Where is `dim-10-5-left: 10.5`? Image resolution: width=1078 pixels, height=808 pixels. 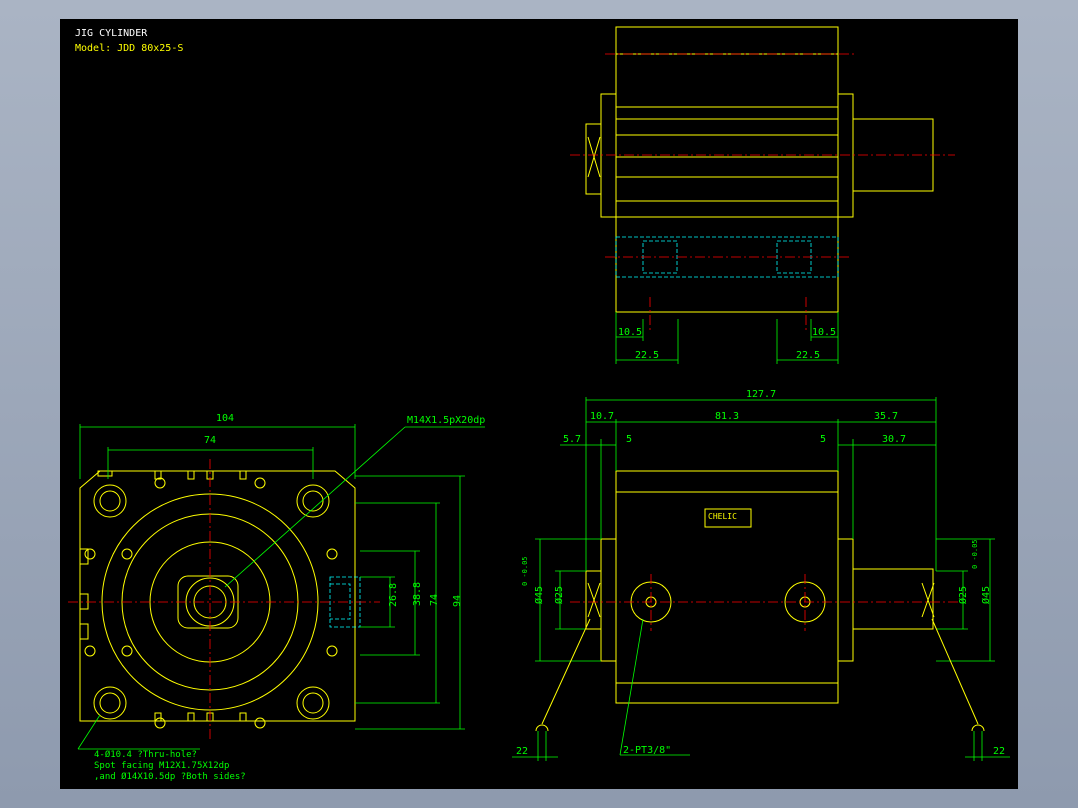
dim-10-5-left: 10.5 is located at coordinates (630, 332).